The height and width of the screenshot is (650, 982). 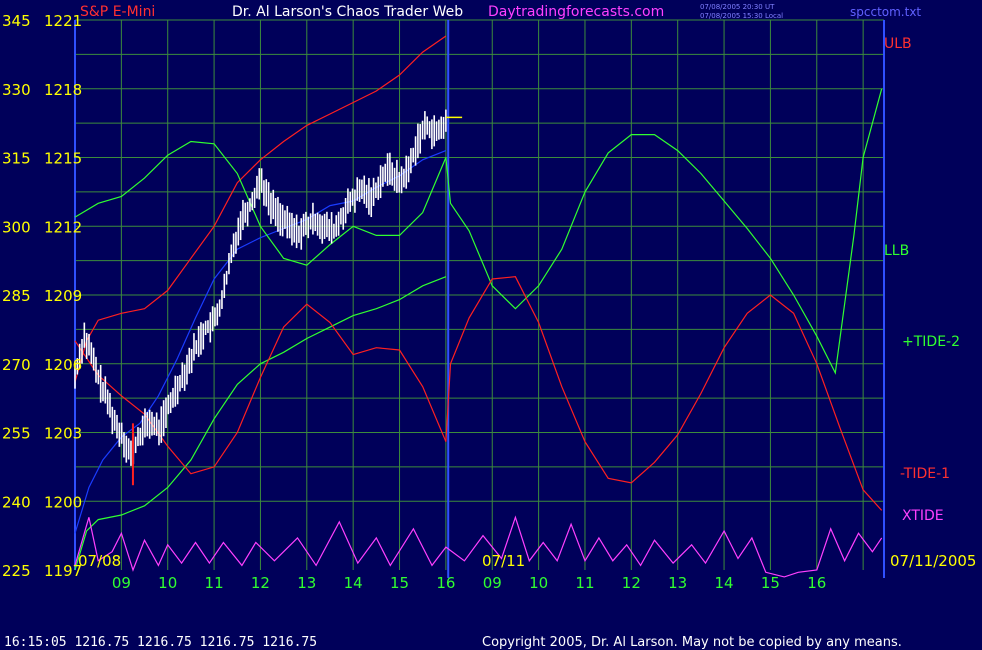 What do you see at coordinates (16, 227) in the screenshot?
I see `y-scale-label: 300` at bounding box center [16, 227].